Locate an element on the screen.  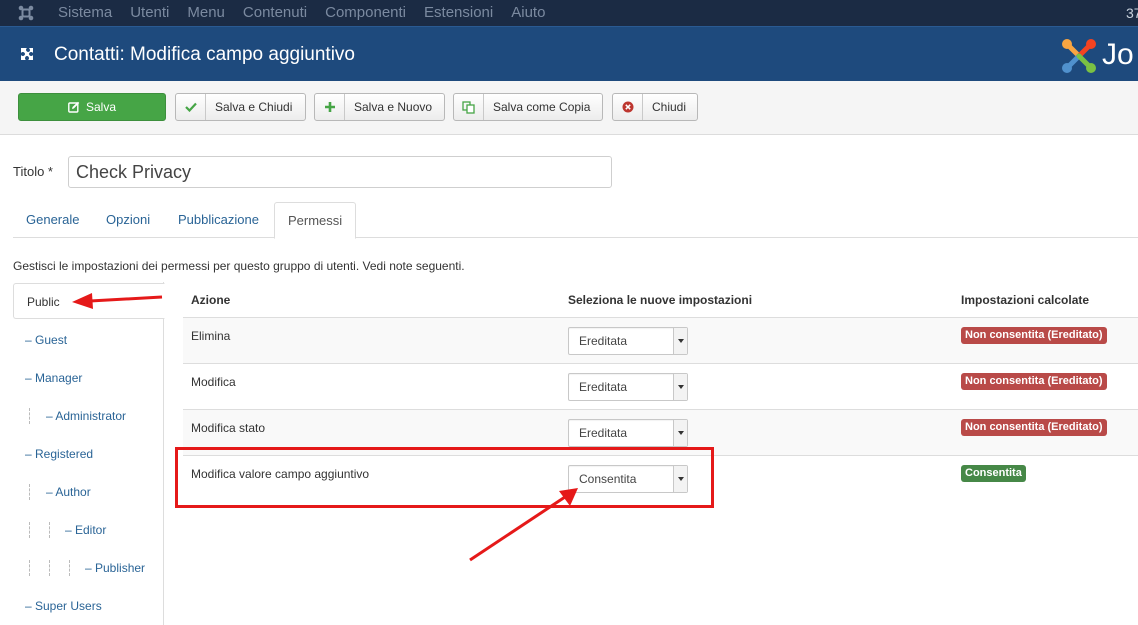
save-as-copy-button: Salva come Copia is located at coordinates (528, 107).